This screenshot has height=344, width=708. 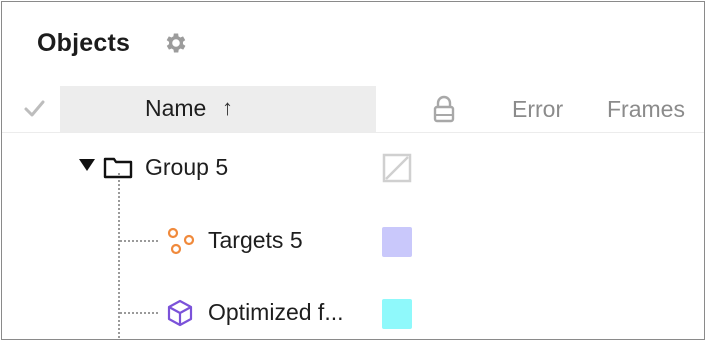 What do you see at coordinates (255, 240) in the screenshot?
I see `tree-item-label: Targets 5` at bounding box center [255, 240].